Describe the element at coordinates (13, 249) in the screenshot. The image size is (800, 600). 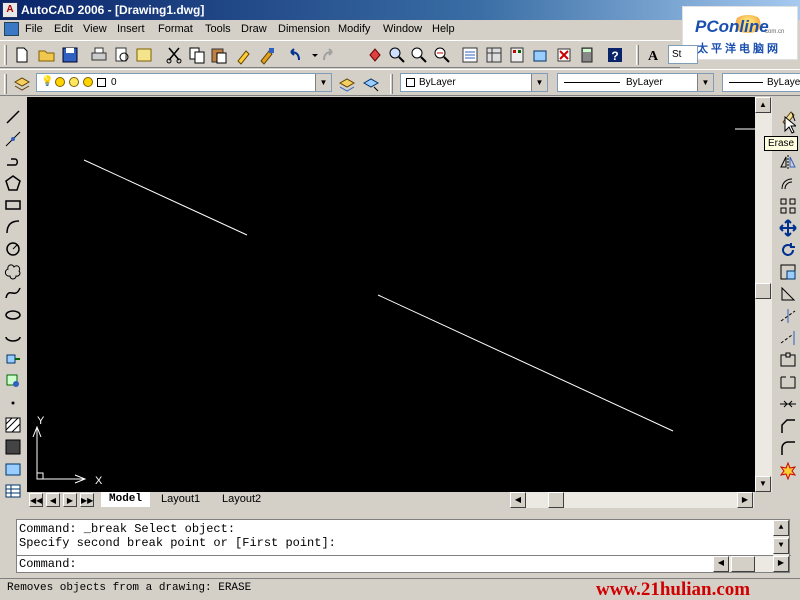
I see `circle-icon` at that location.